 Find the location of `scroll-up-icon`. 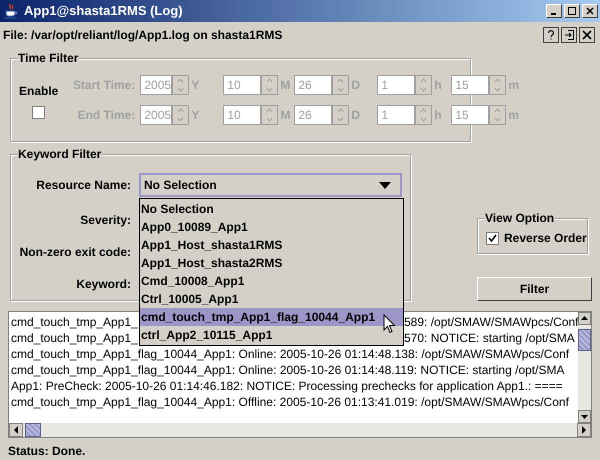

scroll-up-icon is located at coordinates (584, 319).